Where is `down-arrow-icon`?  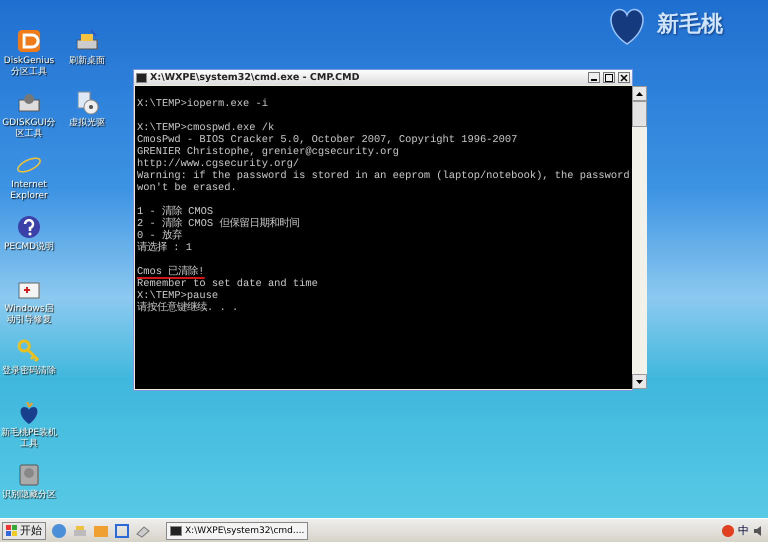
down-arrow-icon is located at coordinates (639, 382).